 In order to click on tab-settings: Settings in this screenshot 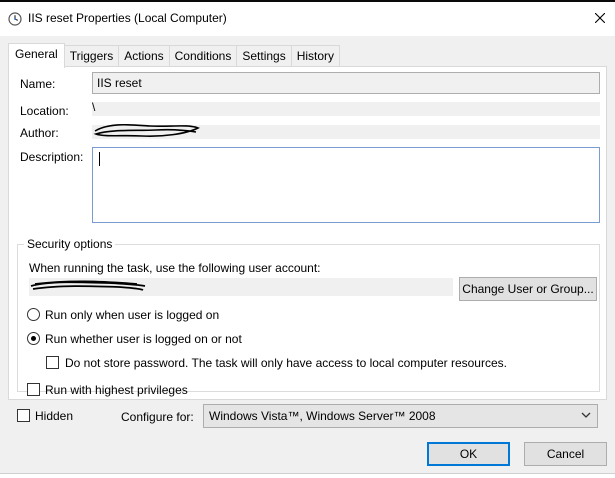, I will do `click(264, 56)`.